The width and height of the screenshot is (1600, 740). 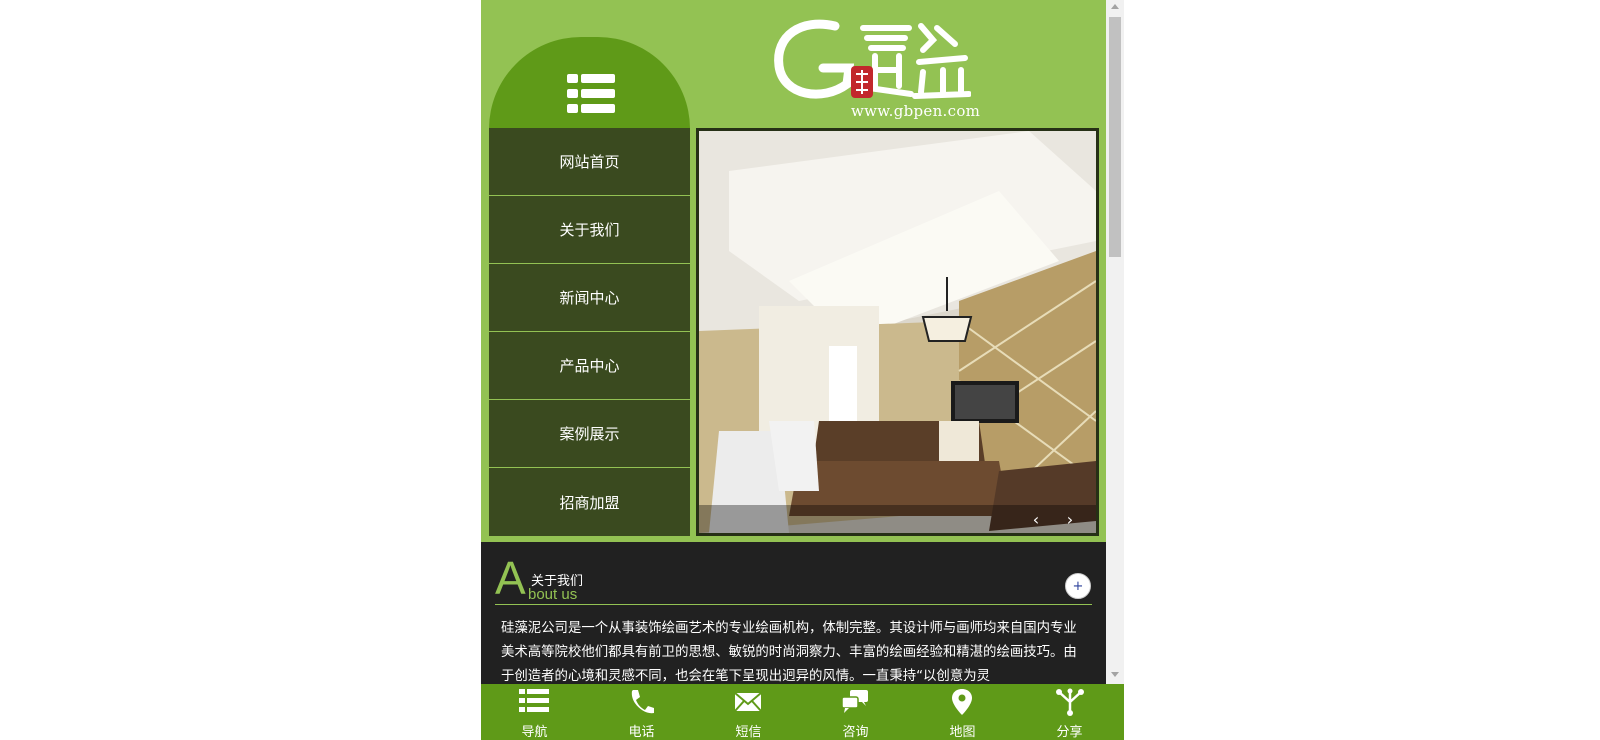 I want to click on about-heading: A 关于我们 bout us, so click(x=793, y=579).